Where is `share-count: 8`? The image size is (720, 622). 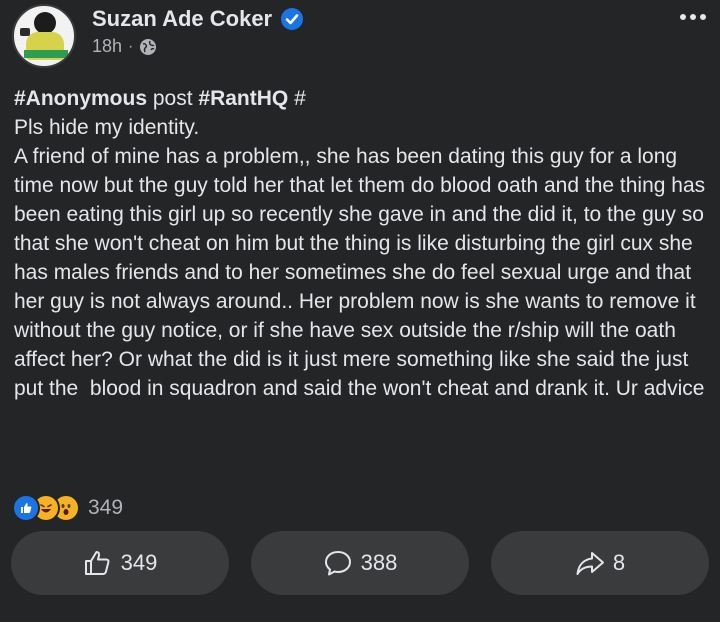
share-count: 8 is located at coordinates (619, 562).